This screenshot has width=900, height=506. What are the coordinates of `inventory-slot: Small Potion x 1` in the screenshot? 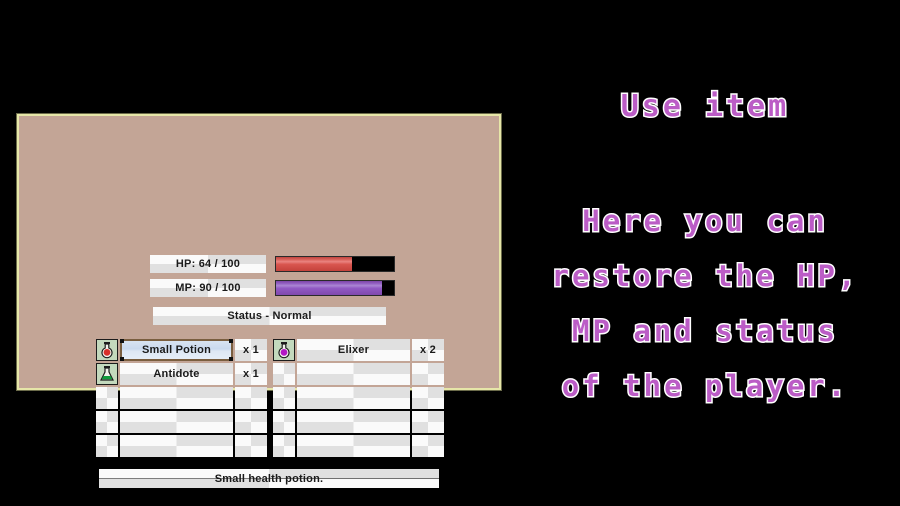 It's located at (181, 350).